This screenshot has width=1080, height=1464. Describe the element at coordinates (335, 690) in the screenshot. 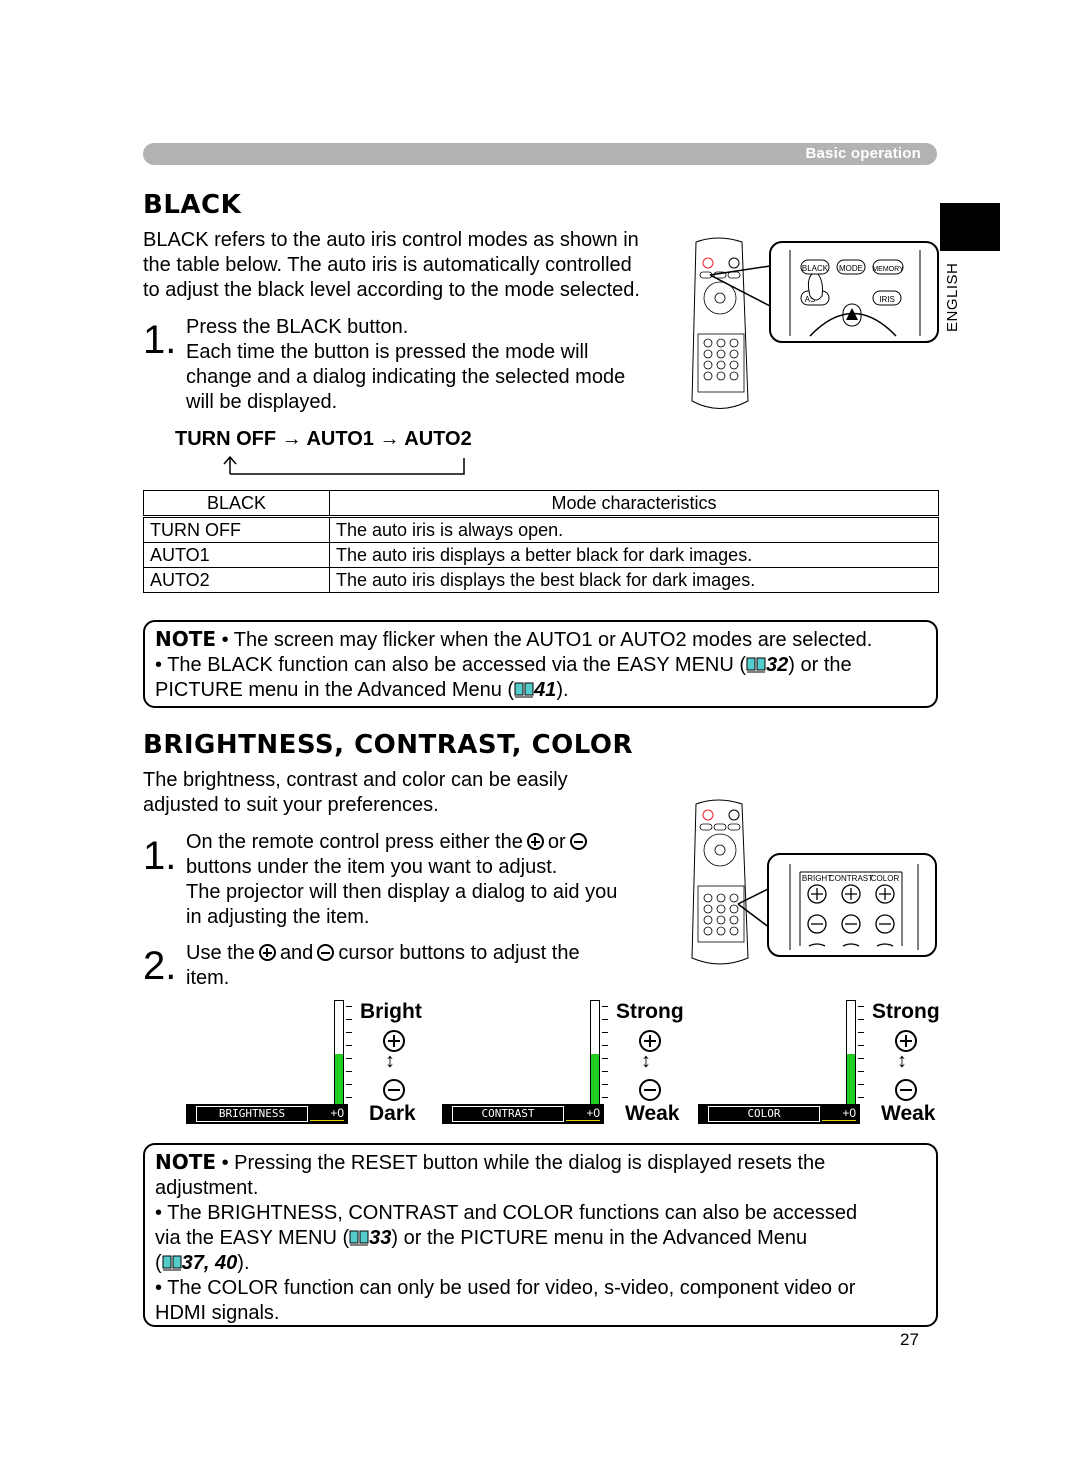

I see `note-text: PICTURE menu in the Advanced Menu (` at that location.